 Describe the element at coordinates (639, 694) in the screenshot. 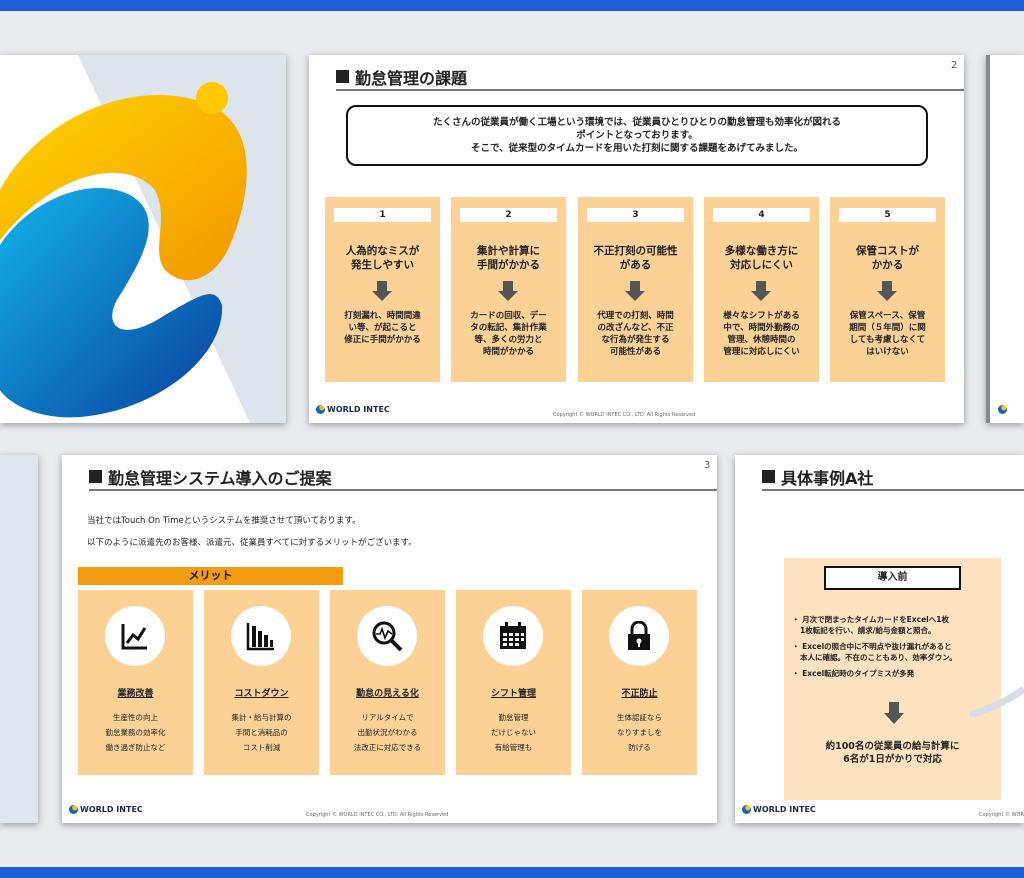

I see `merit-title: 不正防止` at that location.